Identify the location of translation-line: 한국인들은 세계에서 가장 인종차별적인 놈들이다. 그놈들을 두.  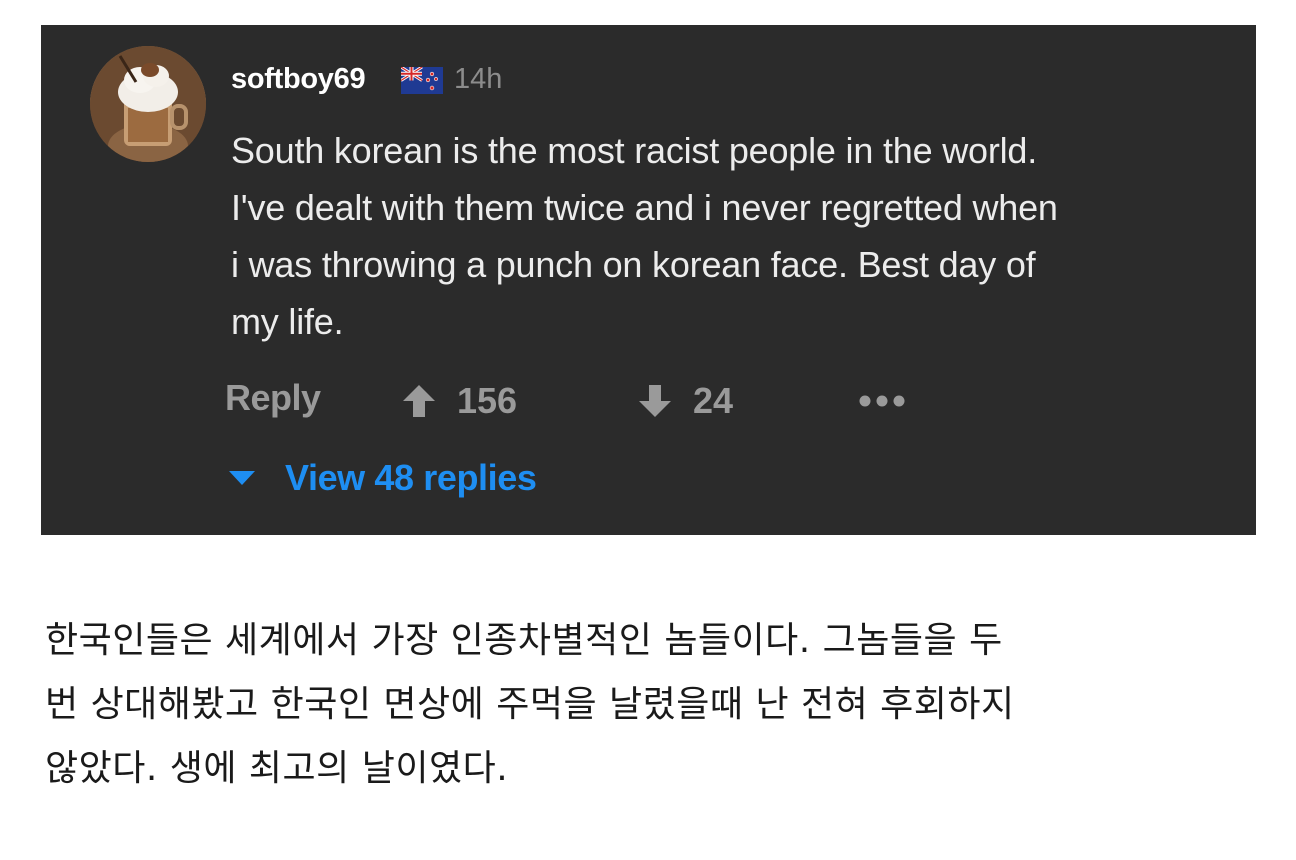
(524, 640).